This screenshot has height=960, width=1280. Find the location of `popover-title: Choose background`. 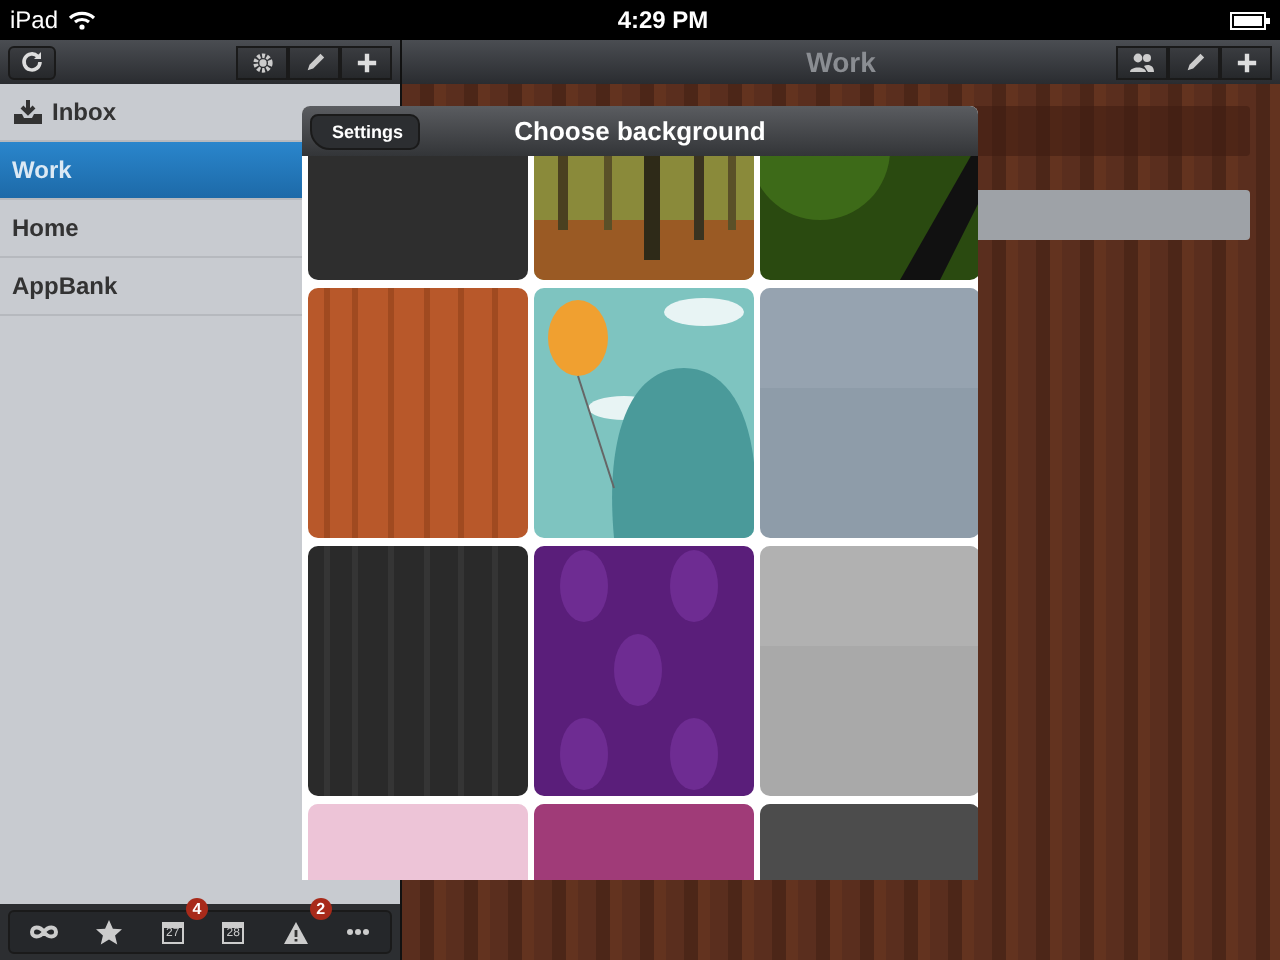

popover-title: Choose background is located at coordinates (640, 131).